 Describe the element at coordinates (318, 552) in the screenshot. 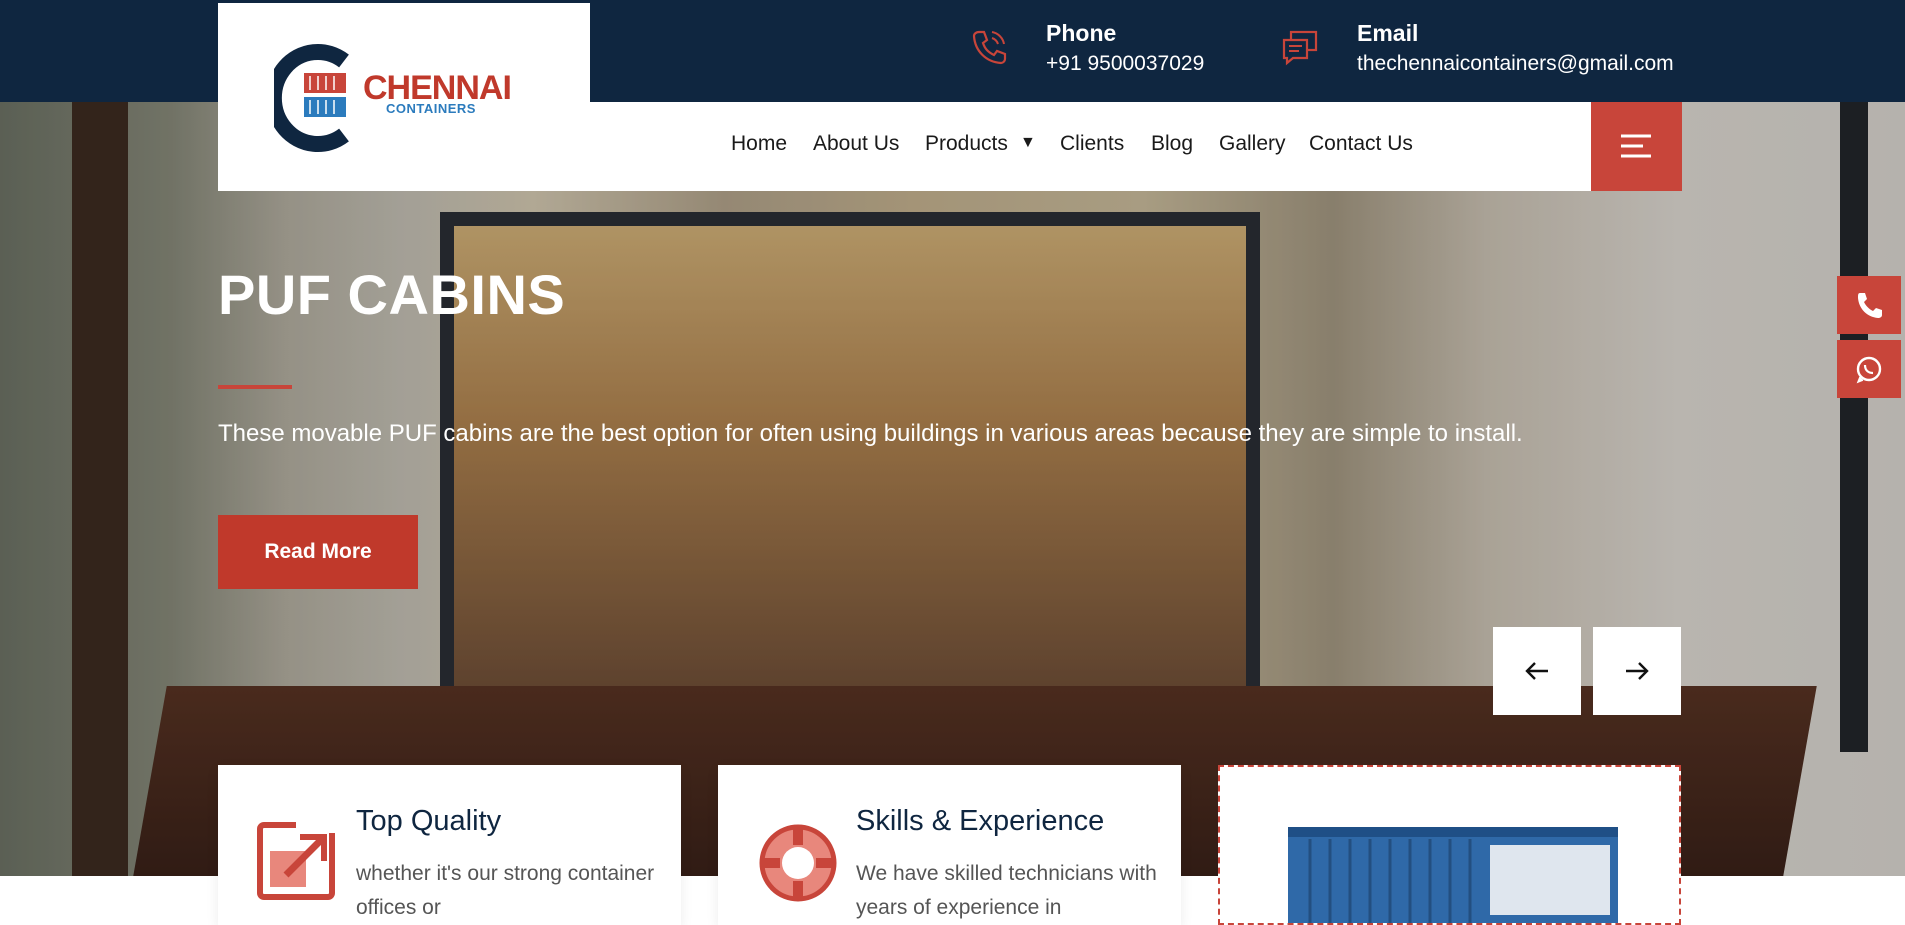

I see `read-more-button: Read More` at that location.